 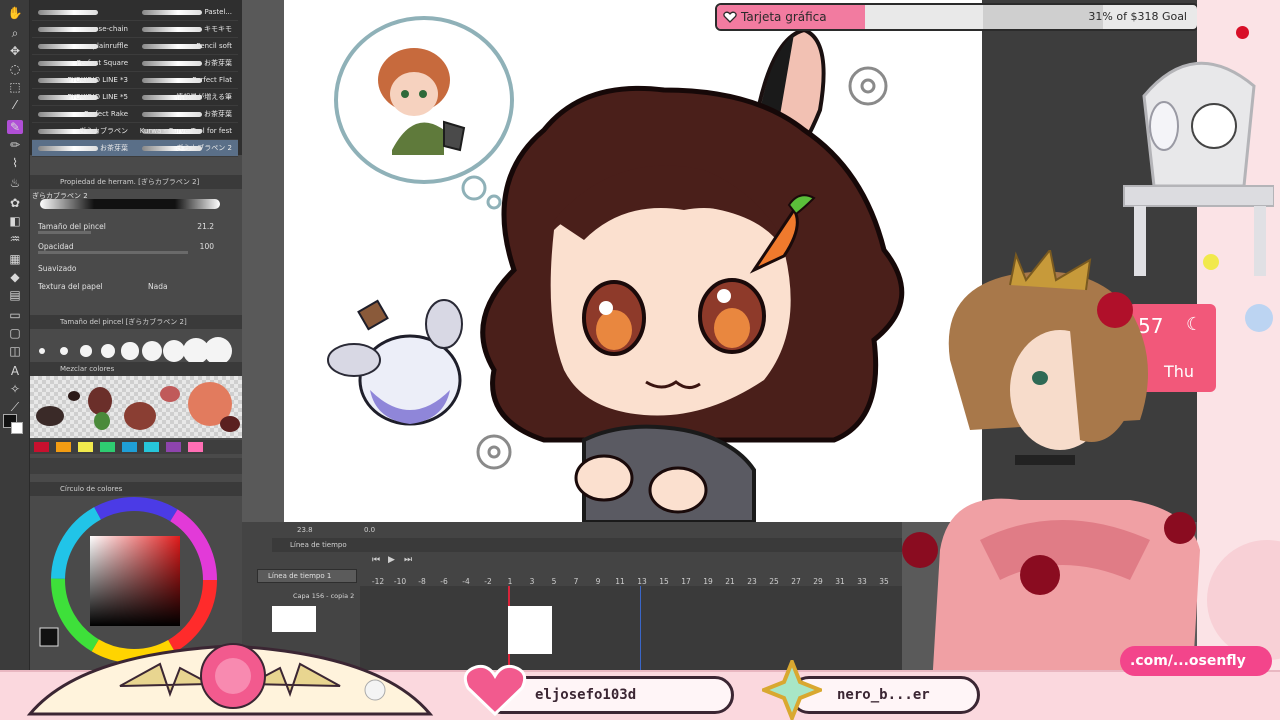 What do you see at coordinates (400, 581) in the screenshot?
I see `frame-number: -10` at bounding box center [400, 581].